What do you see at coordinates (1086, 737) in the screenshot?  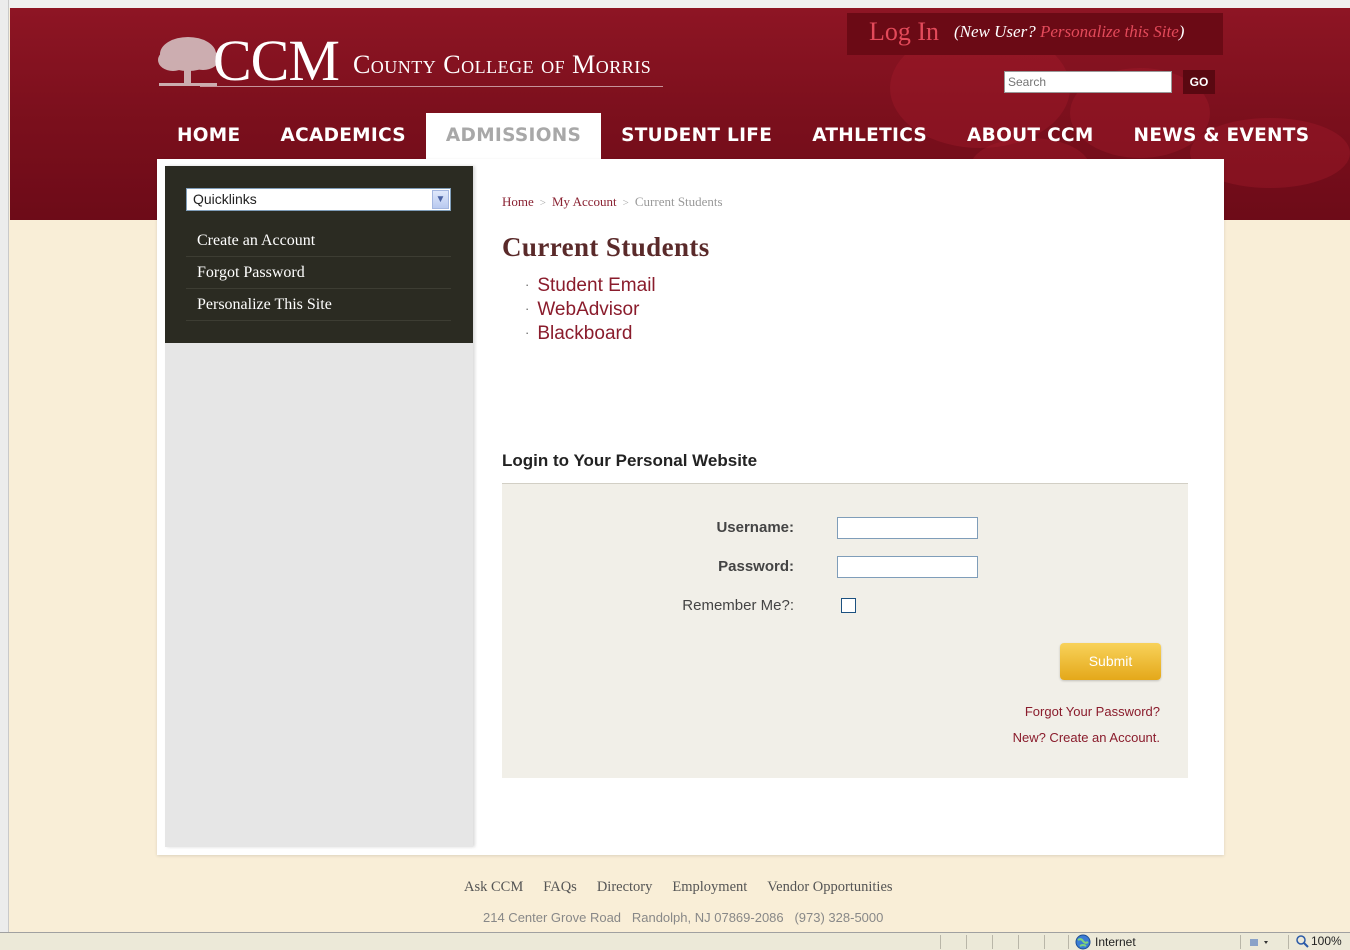 I see `create-account-link: New? Create an Account.` at bounding box center [1086, 737].